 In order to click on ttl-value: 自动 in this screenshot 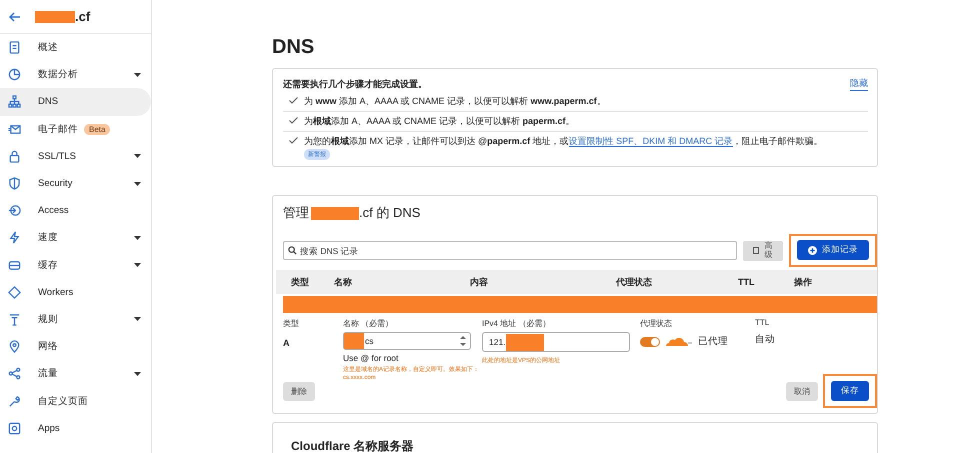, I will do `click(765, 339)`.